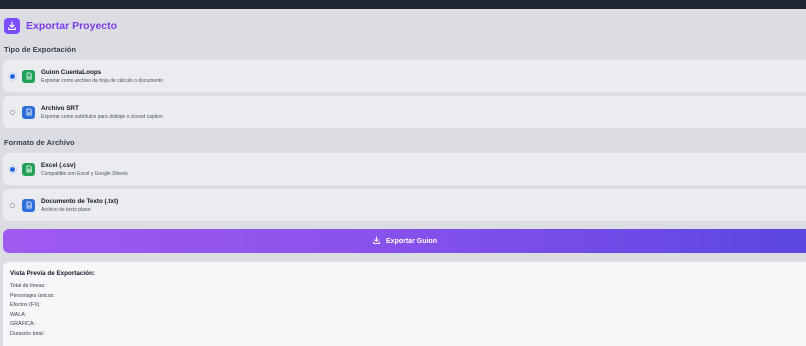 The width and height of the screenshot is (806, 346). I want to click on option-title: Guion CuentaLoops, so click(71, 72).